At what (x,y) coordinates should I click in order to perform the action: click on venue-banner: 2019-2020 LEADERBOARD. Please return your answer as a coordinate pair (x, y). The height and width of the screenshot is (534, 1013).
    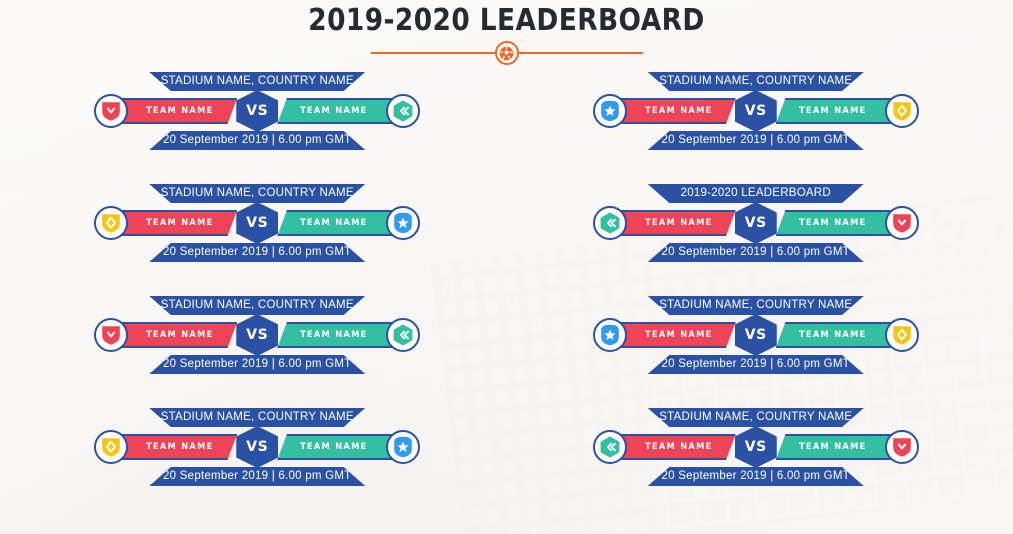
    Looking at the image, I should click on (755, 193).